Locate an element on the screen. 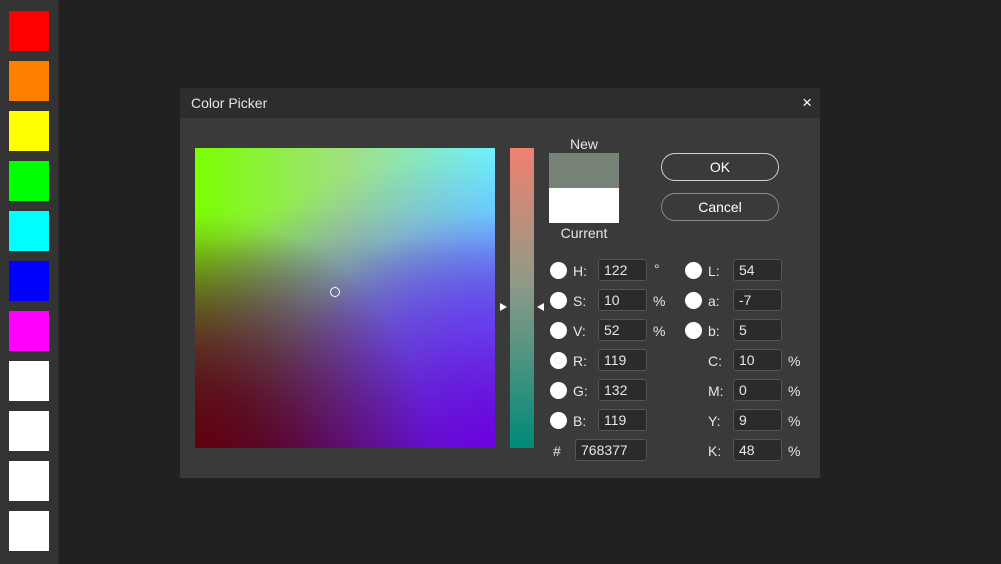 The image size is (1001, 564). k-input: 48 is located at coordinates (757, 450).